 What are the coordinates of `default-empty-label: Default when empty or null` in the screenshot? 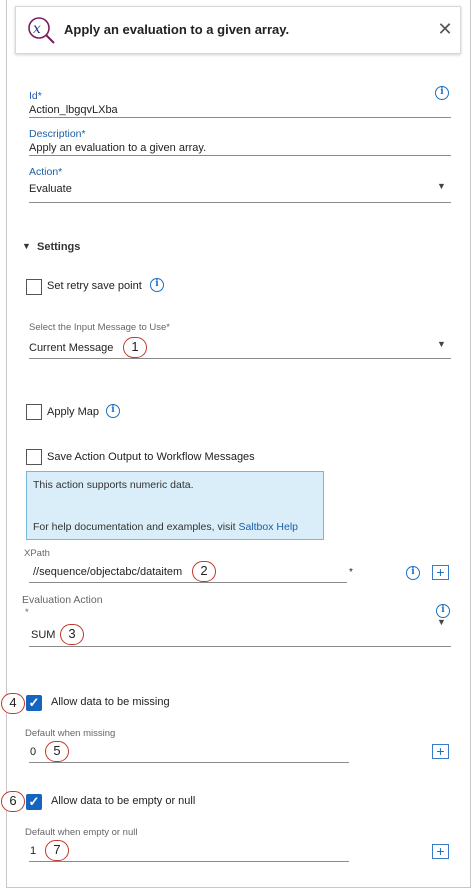 It's located at (81, 832).